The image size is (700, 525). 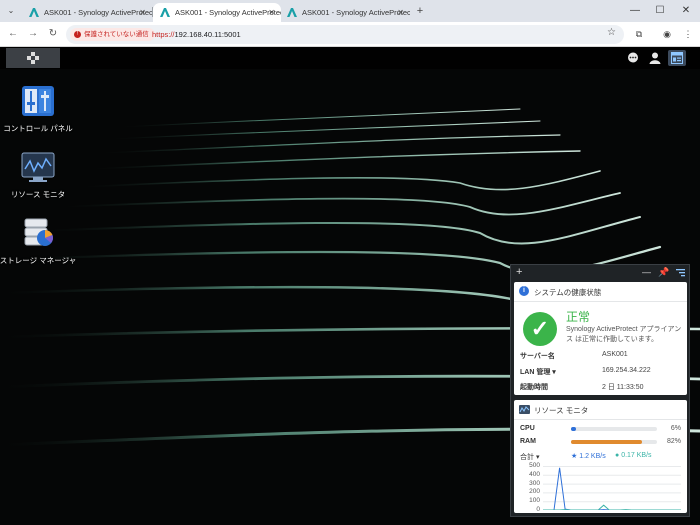 I want to click on download-icon: ●, so click(x=617, y=455).